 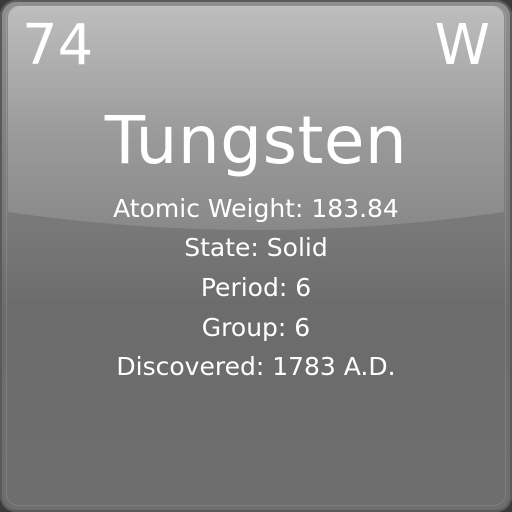 I want to click on discovered: Discovered: 1783 A.D., so click(x=256, y=366).